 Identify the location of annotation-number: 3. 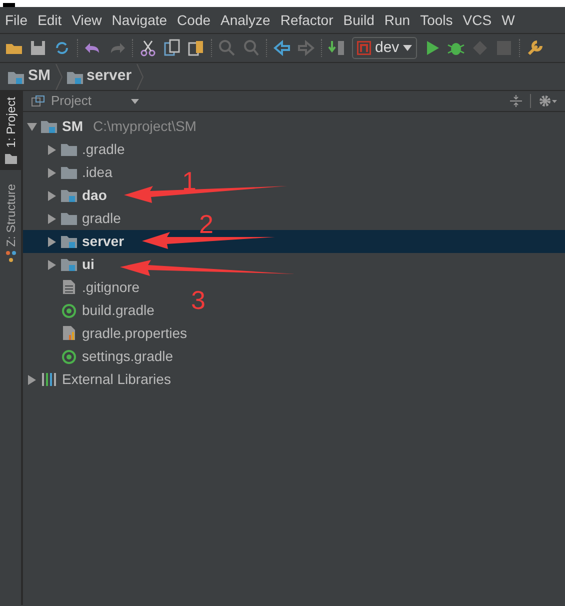
(198, 300).